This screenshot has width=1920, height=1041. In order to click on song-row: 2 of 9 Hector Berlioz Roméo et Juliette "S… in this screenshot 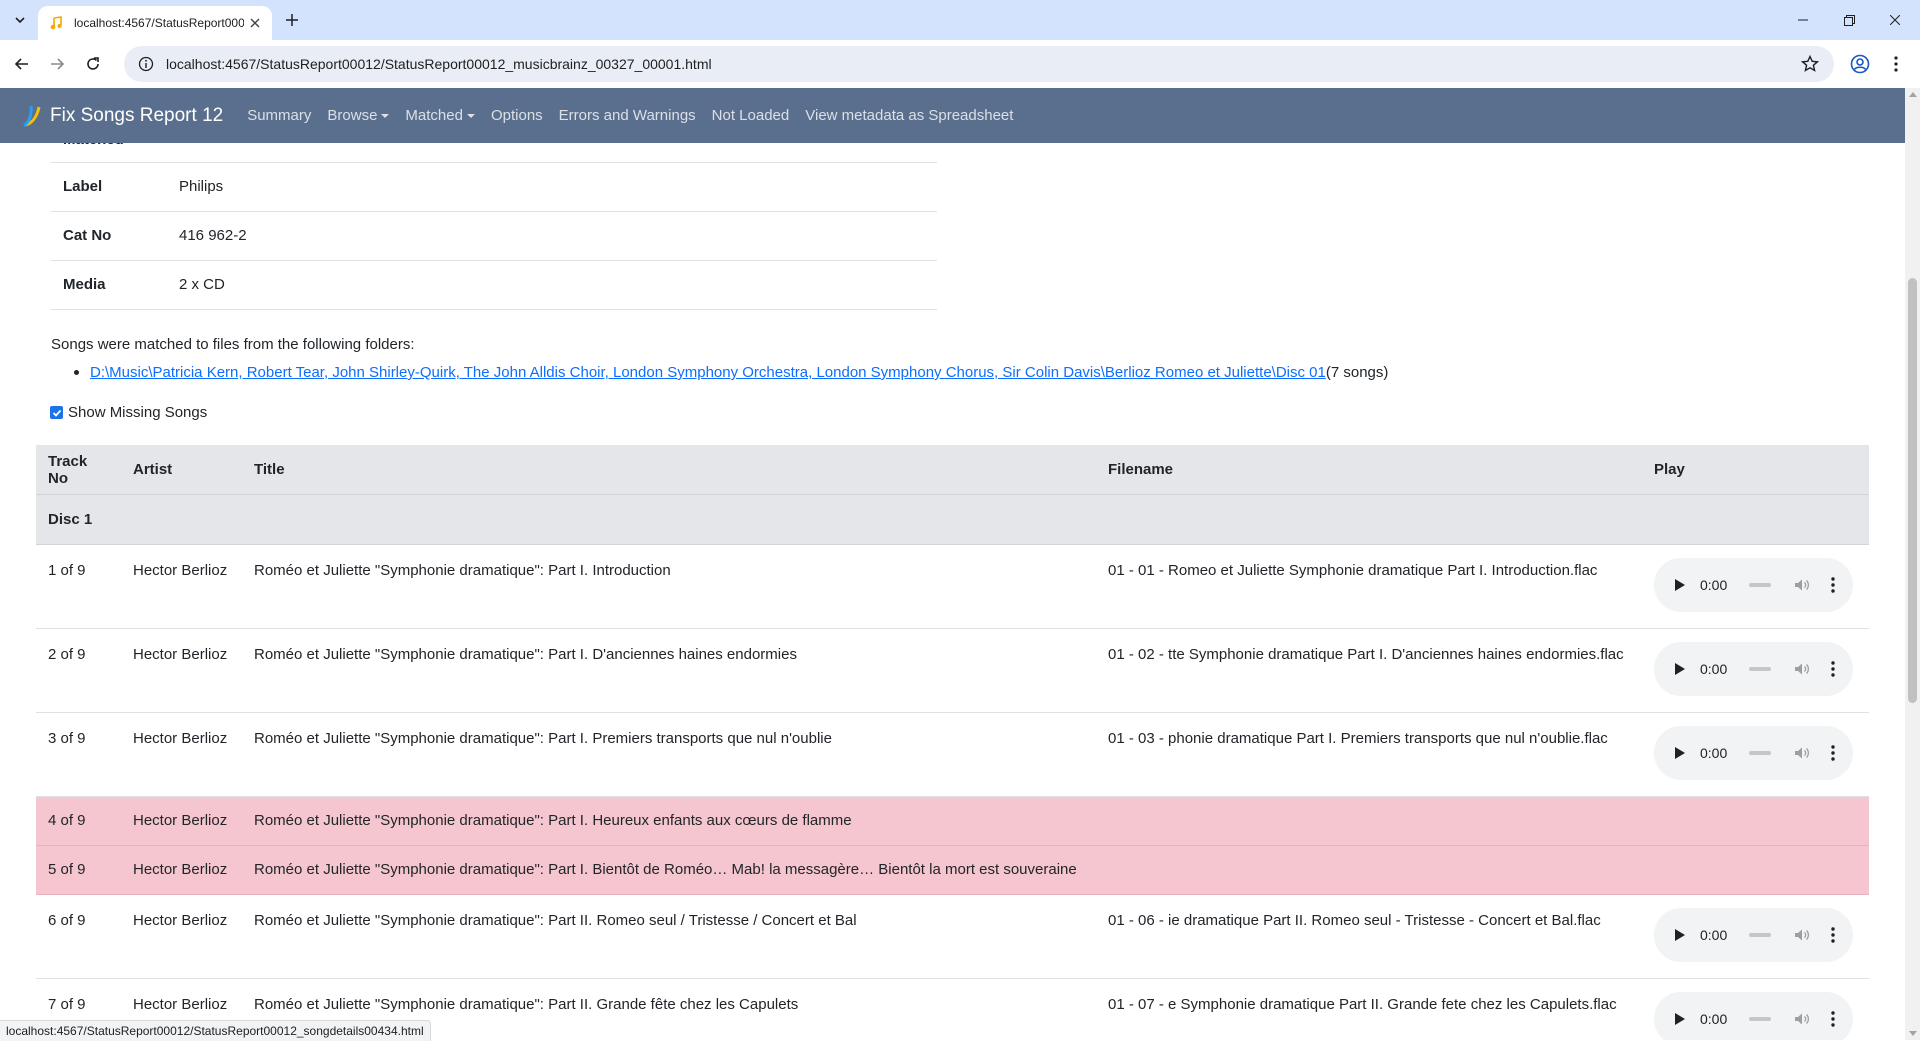, I will do `click(952, 670)`.